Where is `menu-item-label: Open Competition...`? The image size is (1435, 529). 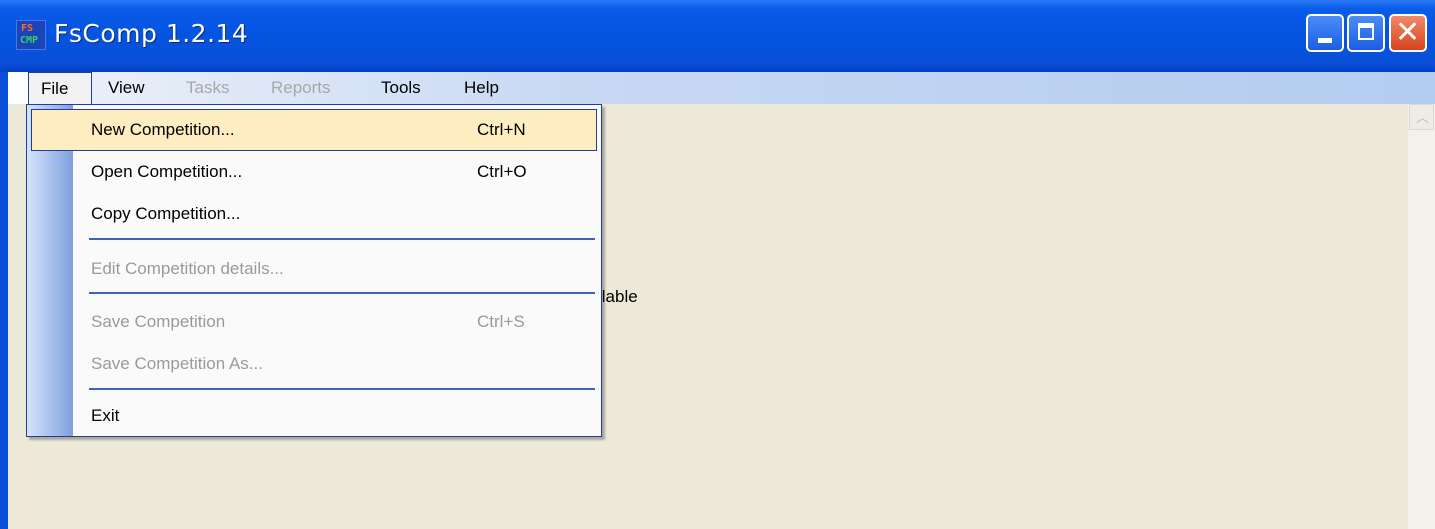 menu-item-label: Open Competition... is located at coordinates (167, 171).